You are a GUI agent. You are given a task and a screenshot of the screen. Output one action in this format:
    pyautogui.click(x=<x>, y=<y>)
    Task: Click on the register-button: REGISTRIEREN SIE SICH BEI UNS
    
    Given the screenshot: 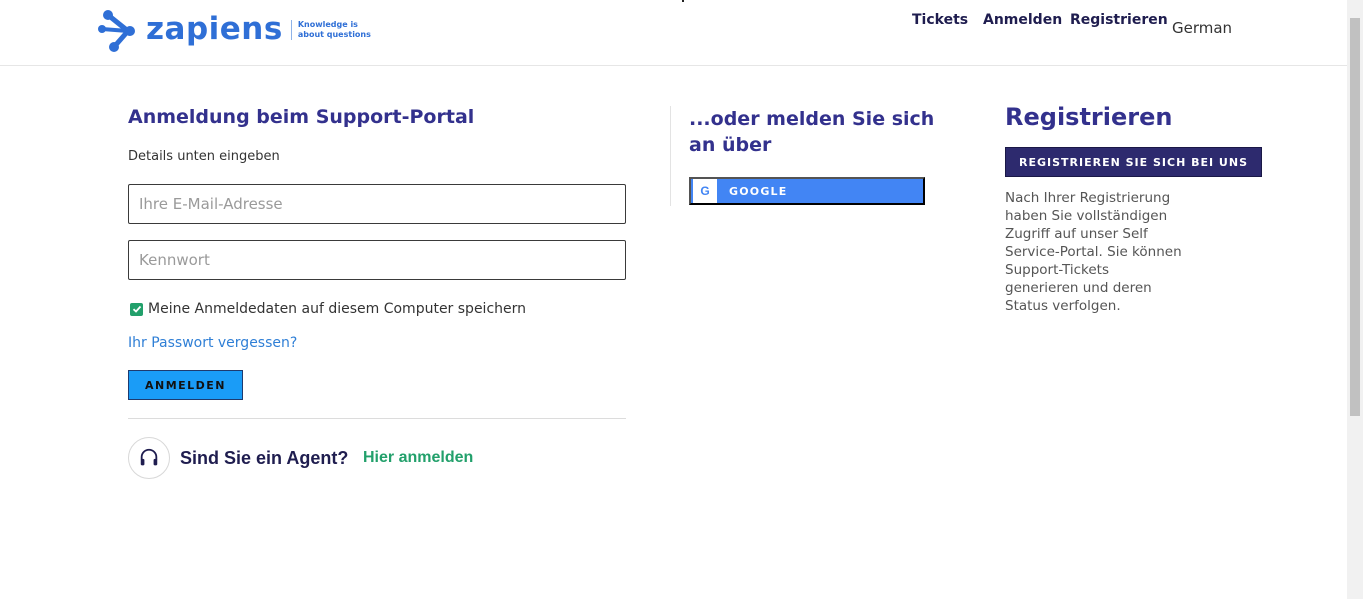 What is the action you would take?
    pyautogui.click(x=1133, y=162)
    